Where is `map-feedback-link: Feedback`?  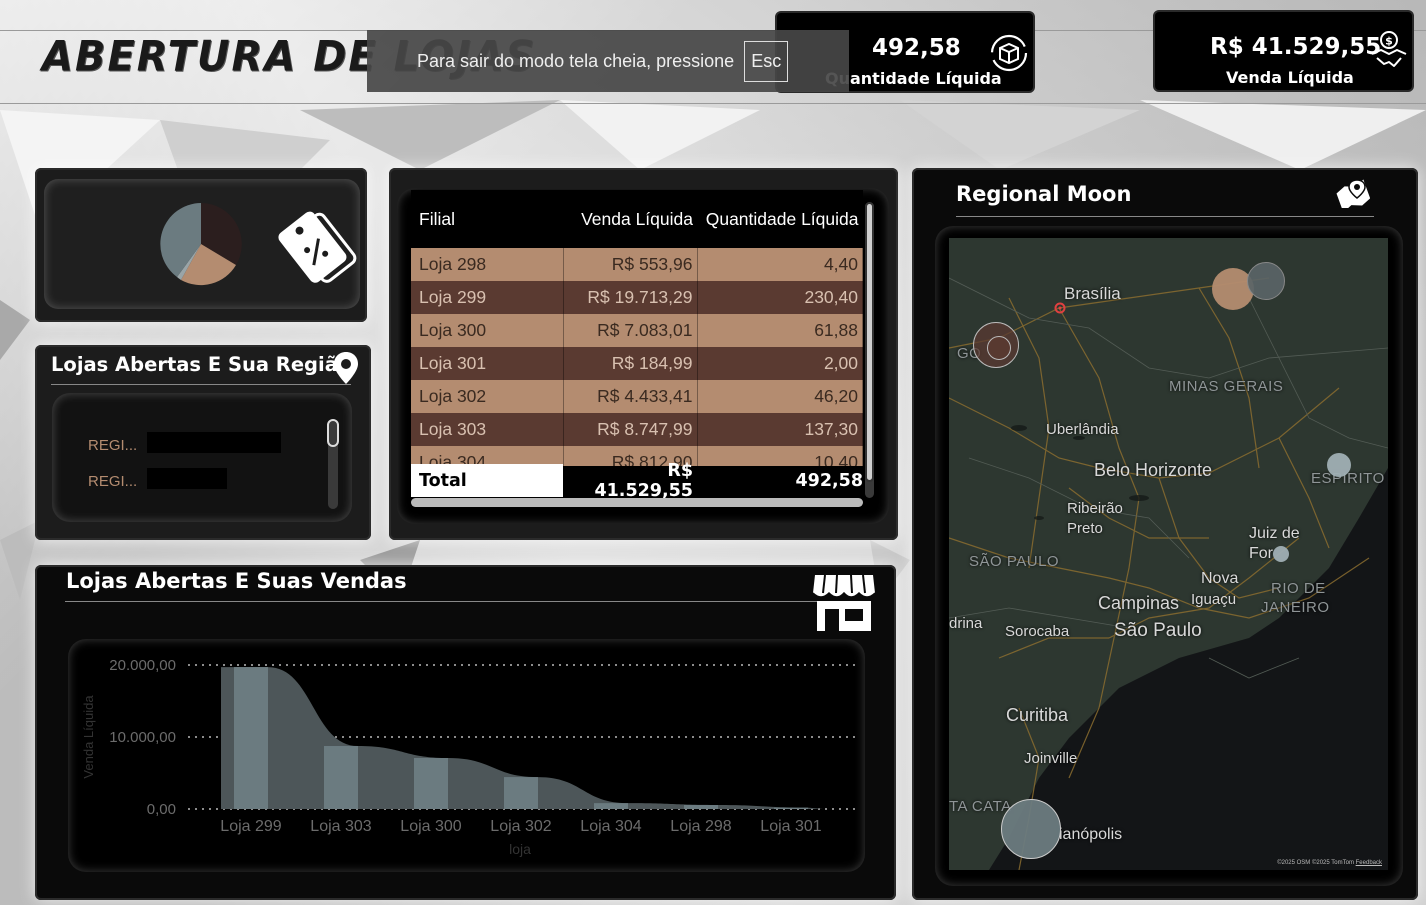
map-feedback-link: Feedback is located at coordinates (1369, 863).